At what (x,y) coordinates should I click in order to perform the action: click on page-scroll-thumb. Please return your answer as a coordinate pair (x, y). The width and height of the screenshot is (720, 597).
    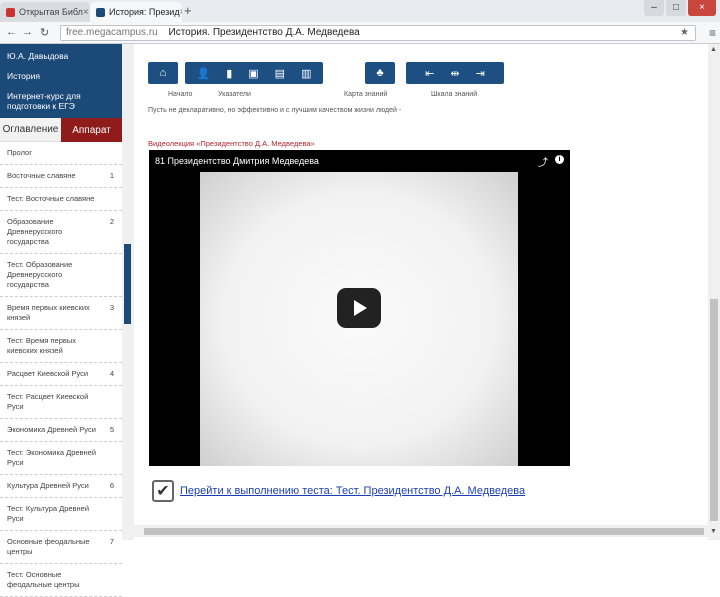
    Looking at the image, I should click on (714, 410).